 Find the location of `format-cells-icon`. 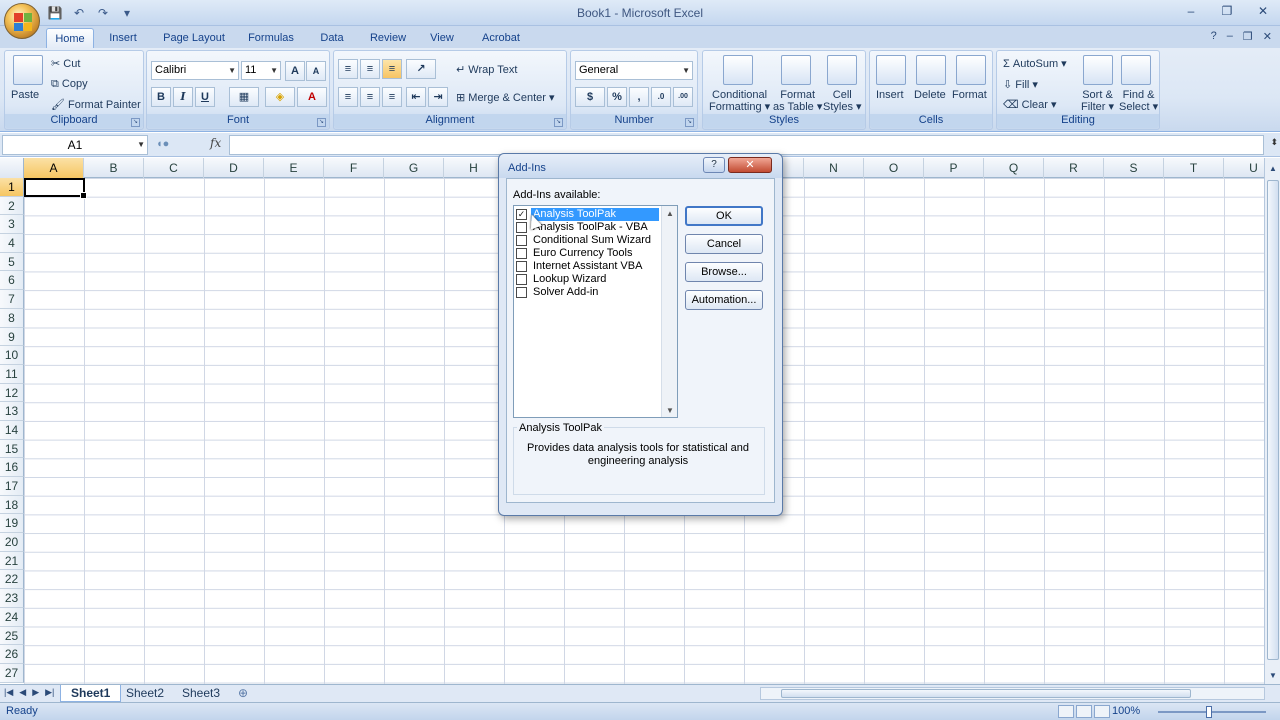

format-cells-icon is located at coordinates (971, 70).